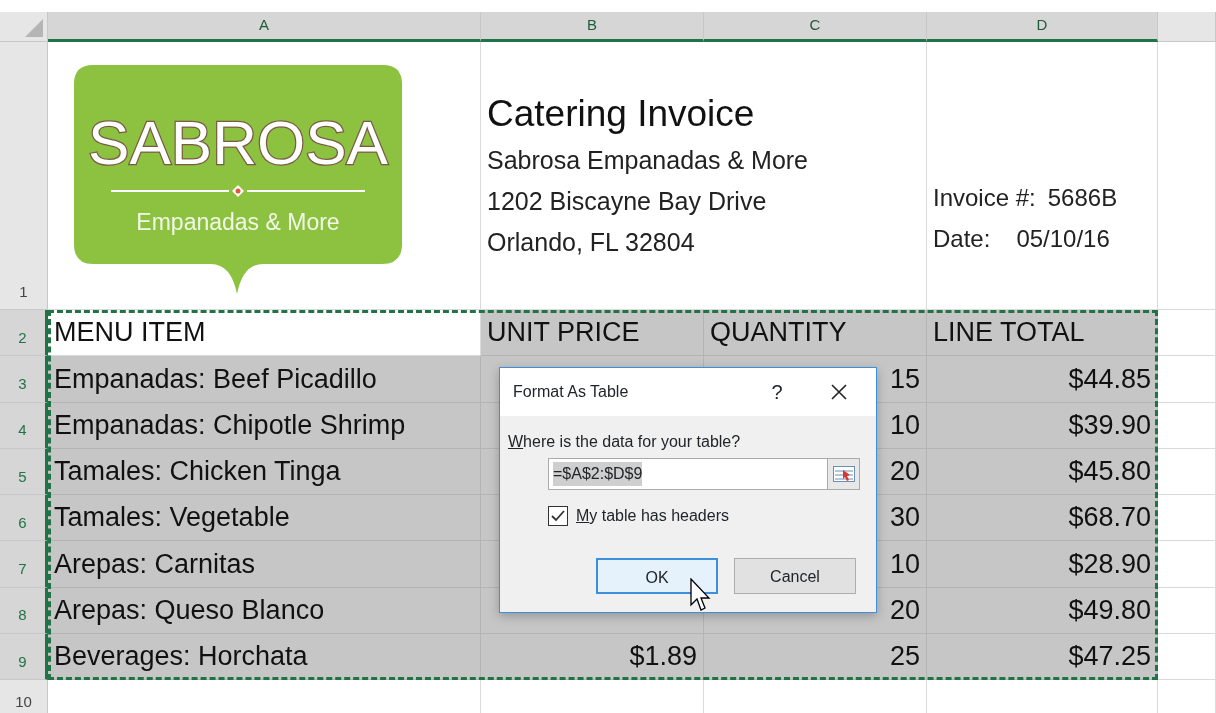 This screenshot has height=713, width=1216. What do you see at coordinates (33, 27) in the screenshot?
I see `triangle-icon` at bounding box center [33, 27].